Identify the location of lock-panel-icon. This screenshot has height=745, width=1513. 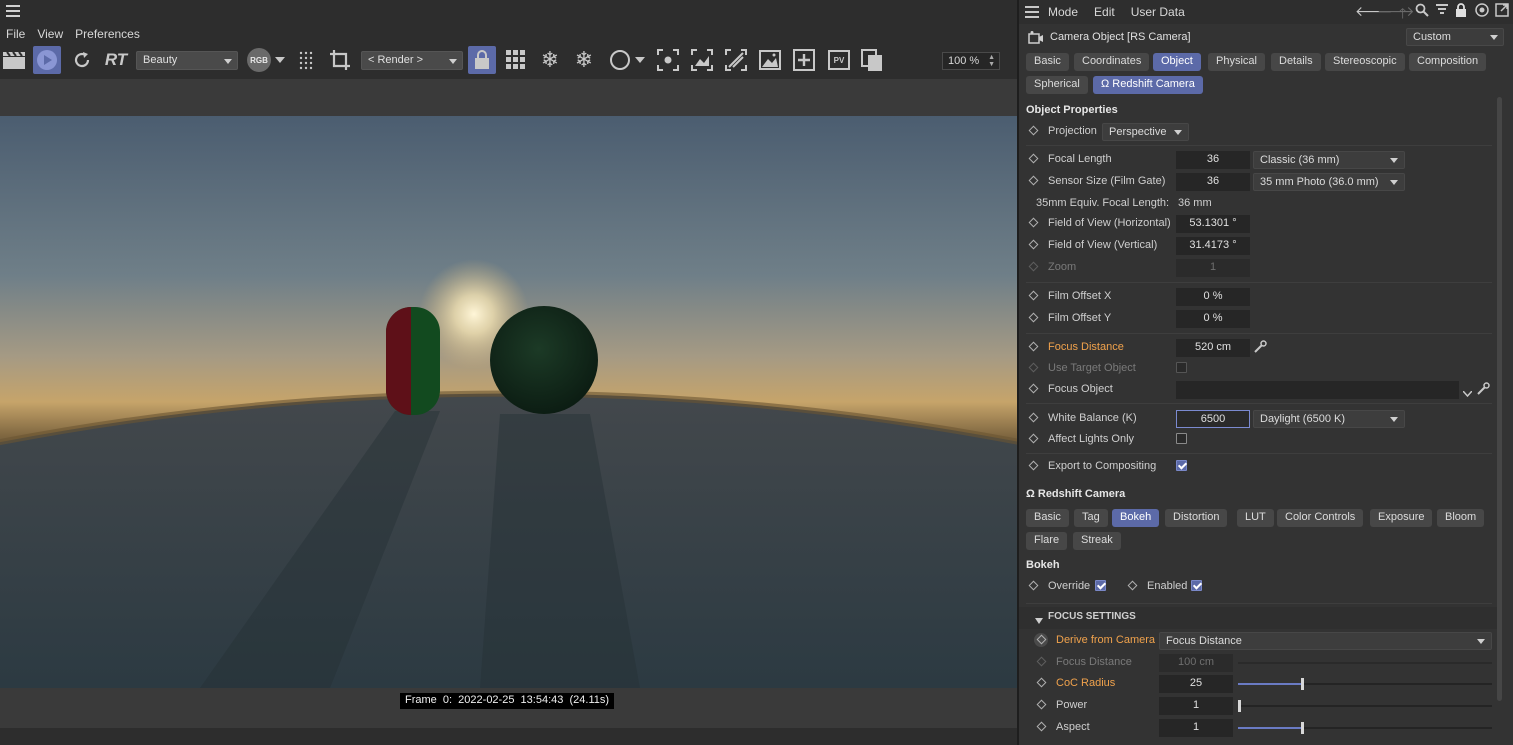
(1461, 11).